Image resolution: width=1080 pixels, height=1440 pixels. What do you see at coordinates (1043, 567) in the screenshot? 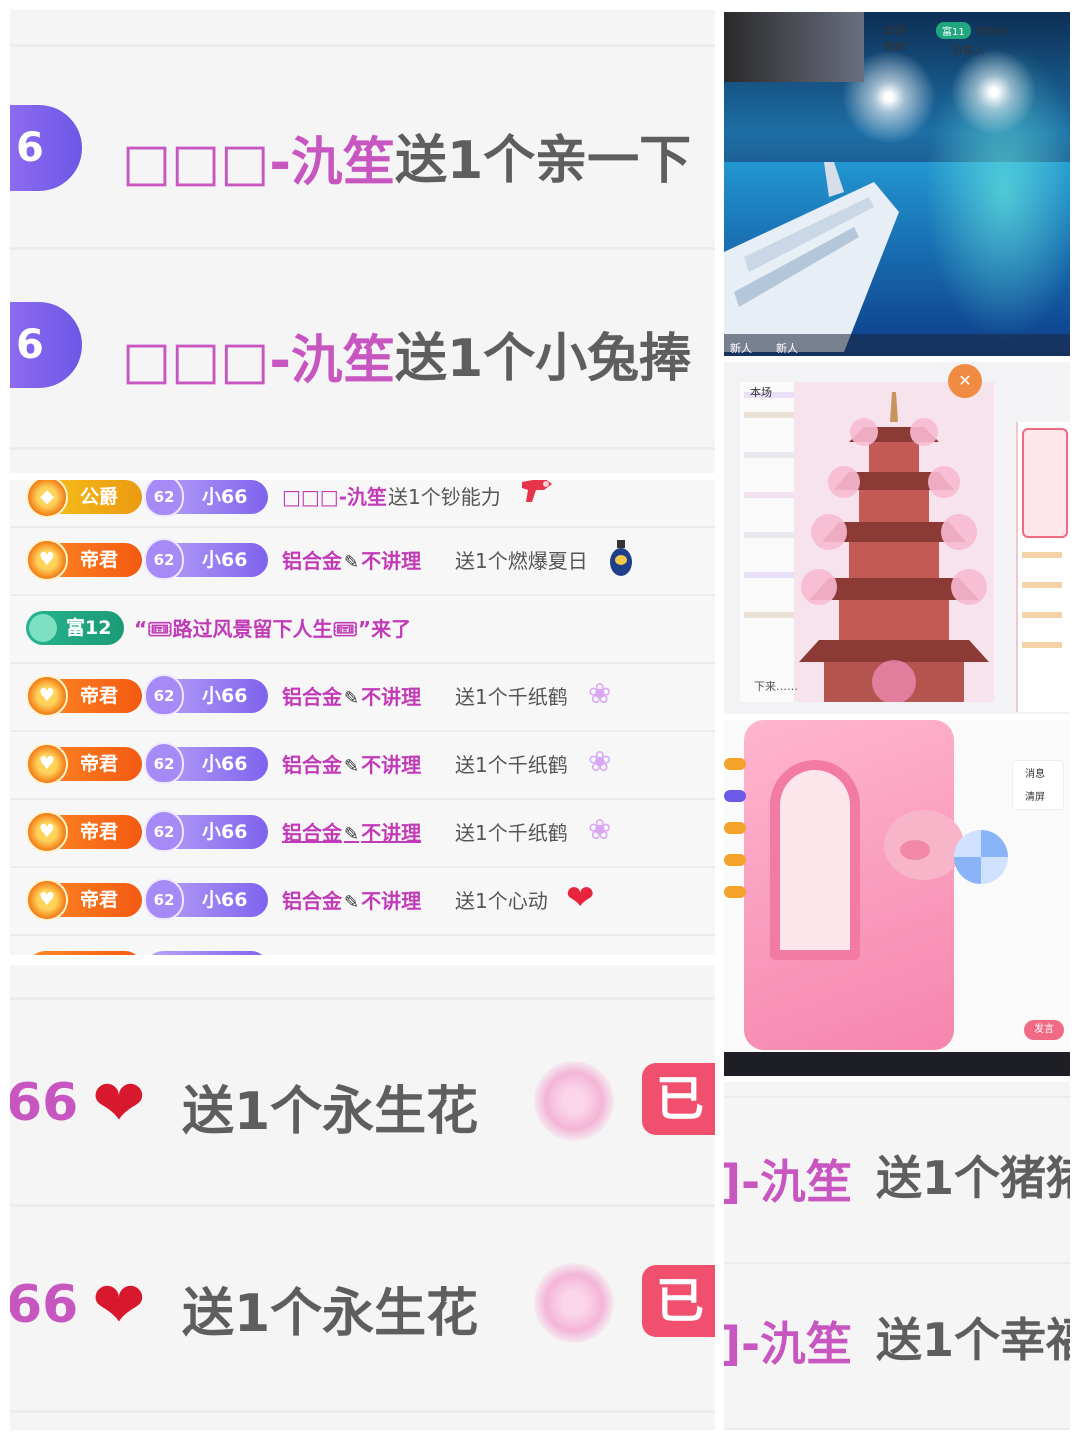
I see `right-panel` at bounding box center [1043, 567].